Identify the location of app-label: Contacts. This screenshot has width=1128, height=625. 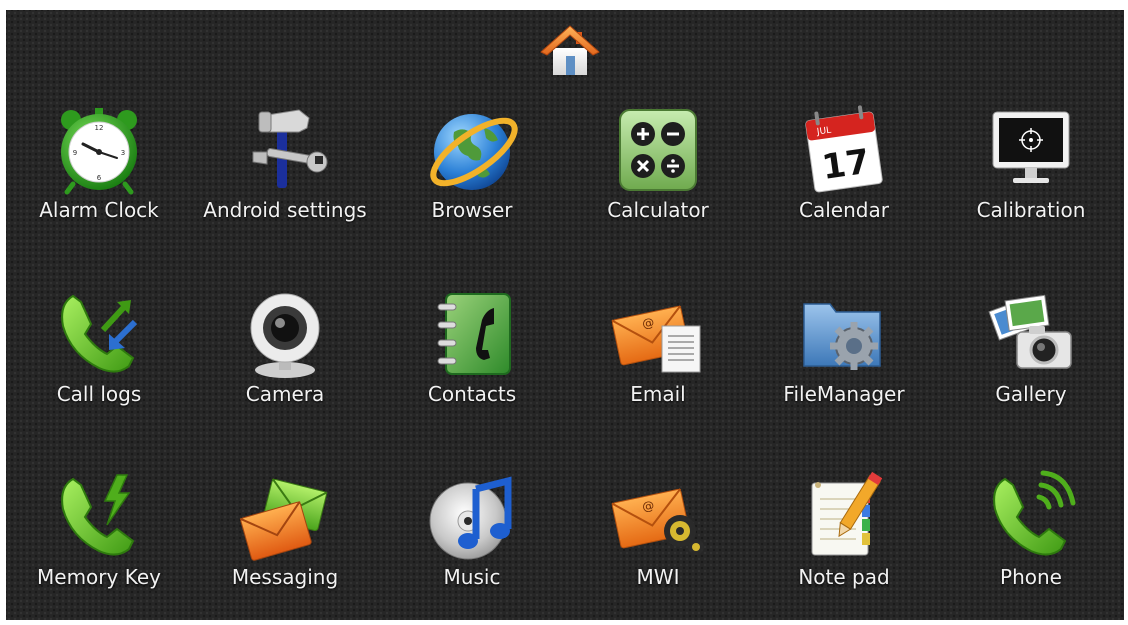
(472, 394).